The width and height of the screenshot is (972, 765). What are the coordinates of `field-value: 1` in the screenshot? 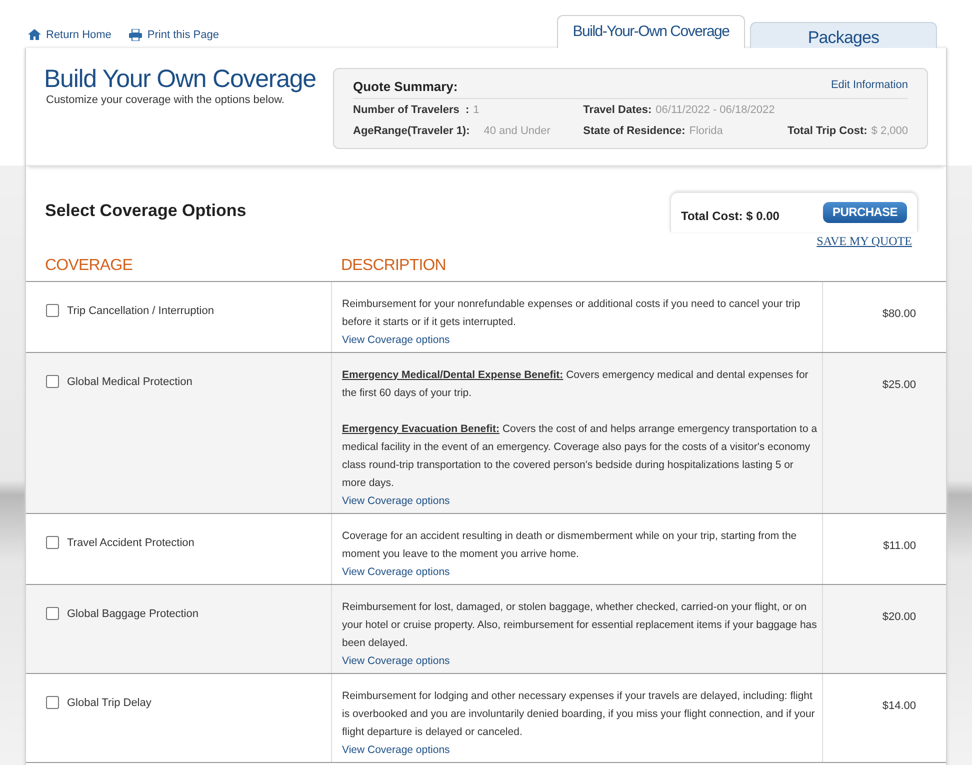 It's located at (476, 110).